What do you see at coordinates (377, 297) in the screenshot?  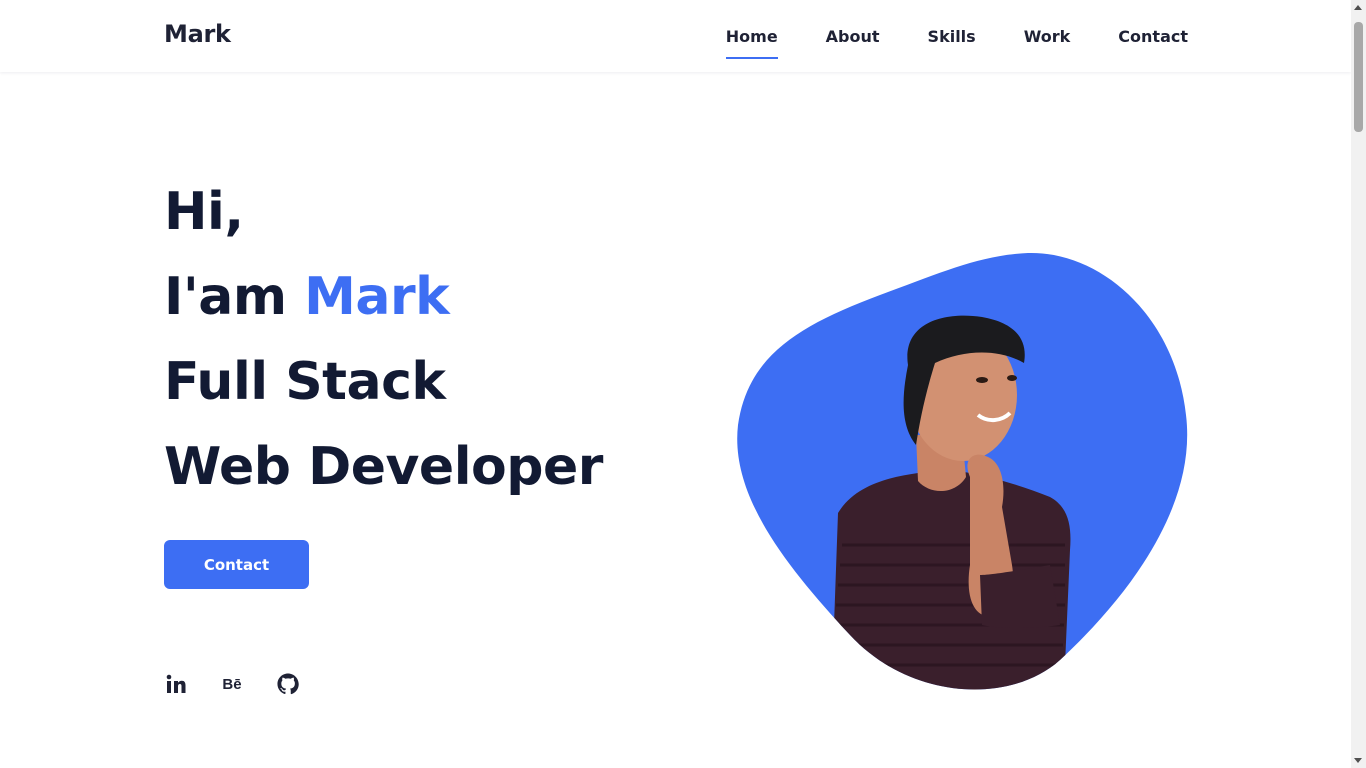 I see `hero-name: Mark` at bounding box center [377, 297].